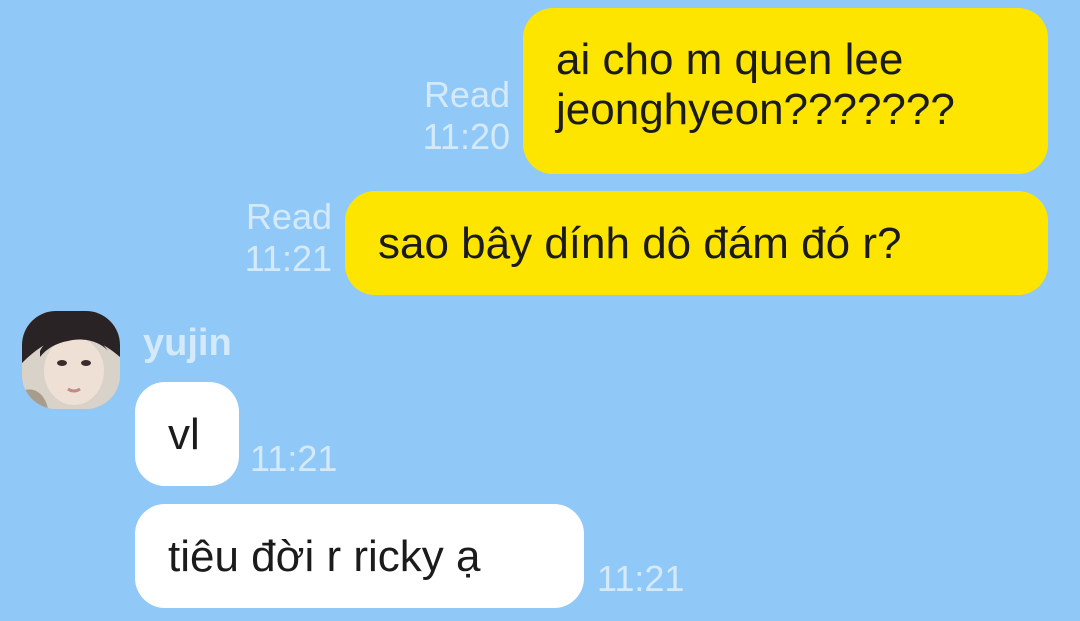  Describe the element at coordinates (640, 243) in the screenshot. I see `message-text: sao bây dính dô đám đó r?` at that location.